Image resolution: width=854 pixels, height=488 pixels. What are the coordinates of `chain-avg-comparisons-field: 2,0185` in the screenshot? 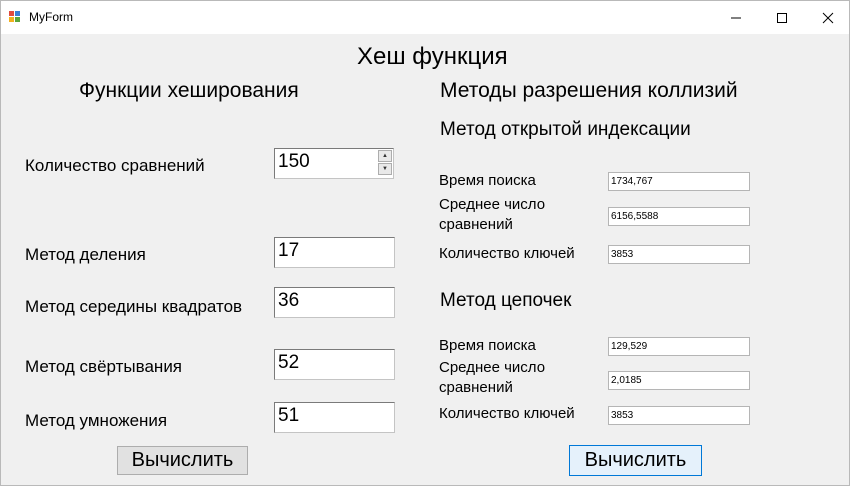 It's located at (679, 380).